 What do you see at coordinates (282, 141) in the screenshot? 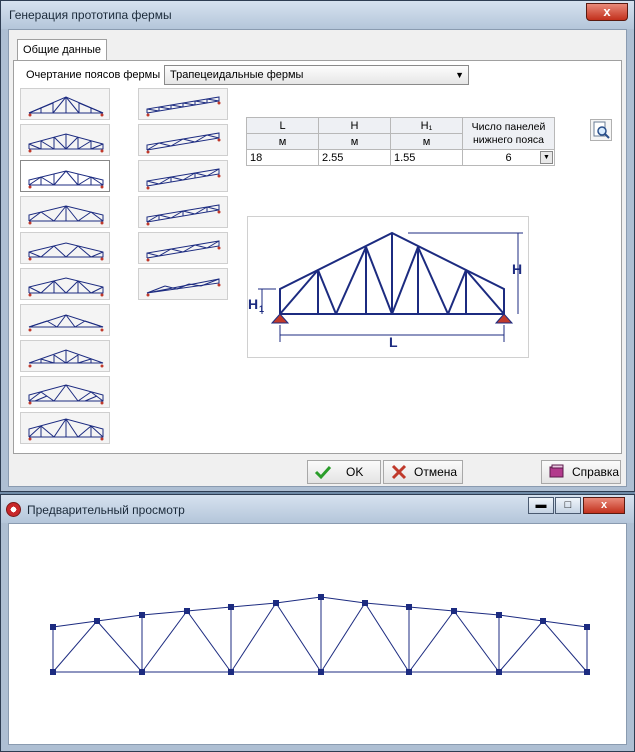
I see `unit-L: м` at bounding box center [282, 141].